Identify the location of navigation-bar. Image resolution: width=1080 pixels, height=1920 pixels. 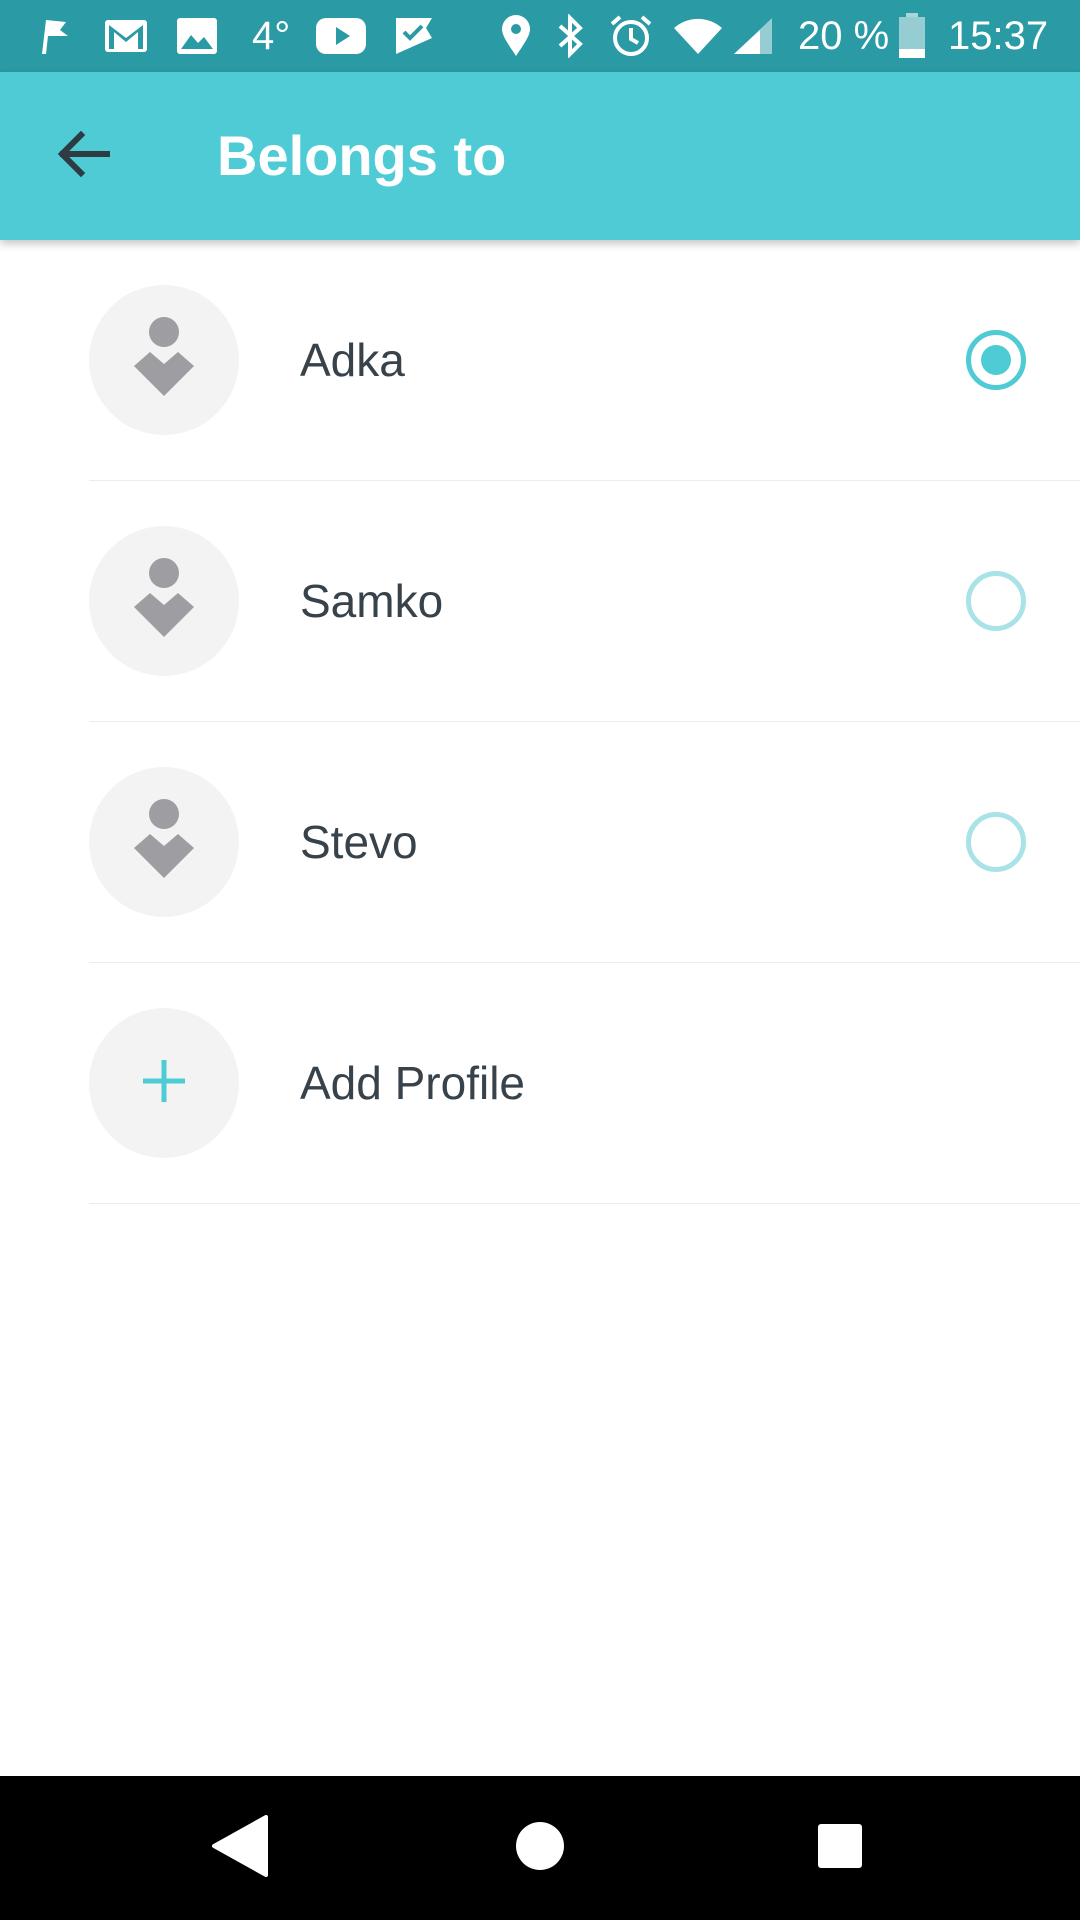
(540, 1848).